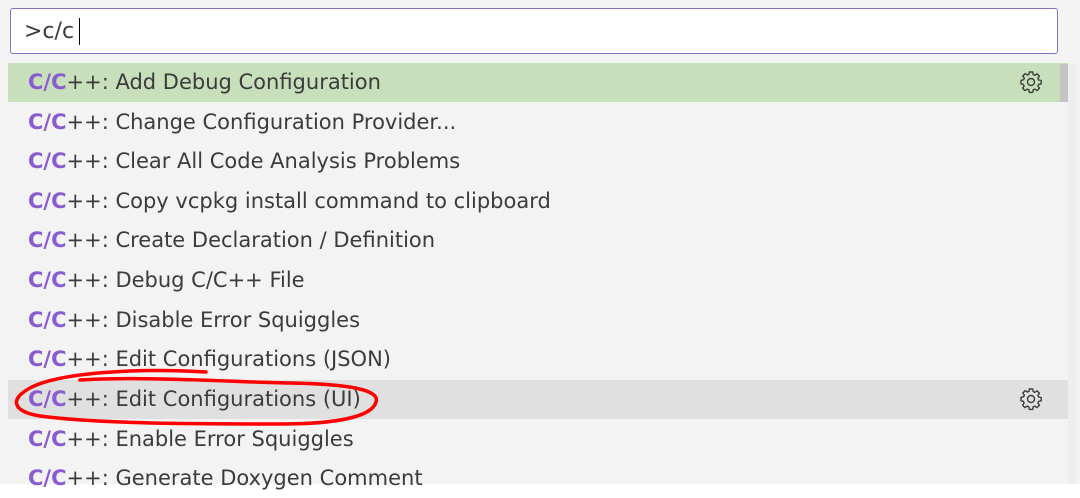 This screenshot has height=498, width=1080. Describe the element at coordinates (538, 161) in the screenshot. I see `command-item-clear-code-analysis: C/C++: Clear All Code Analysis Problems` at that location.